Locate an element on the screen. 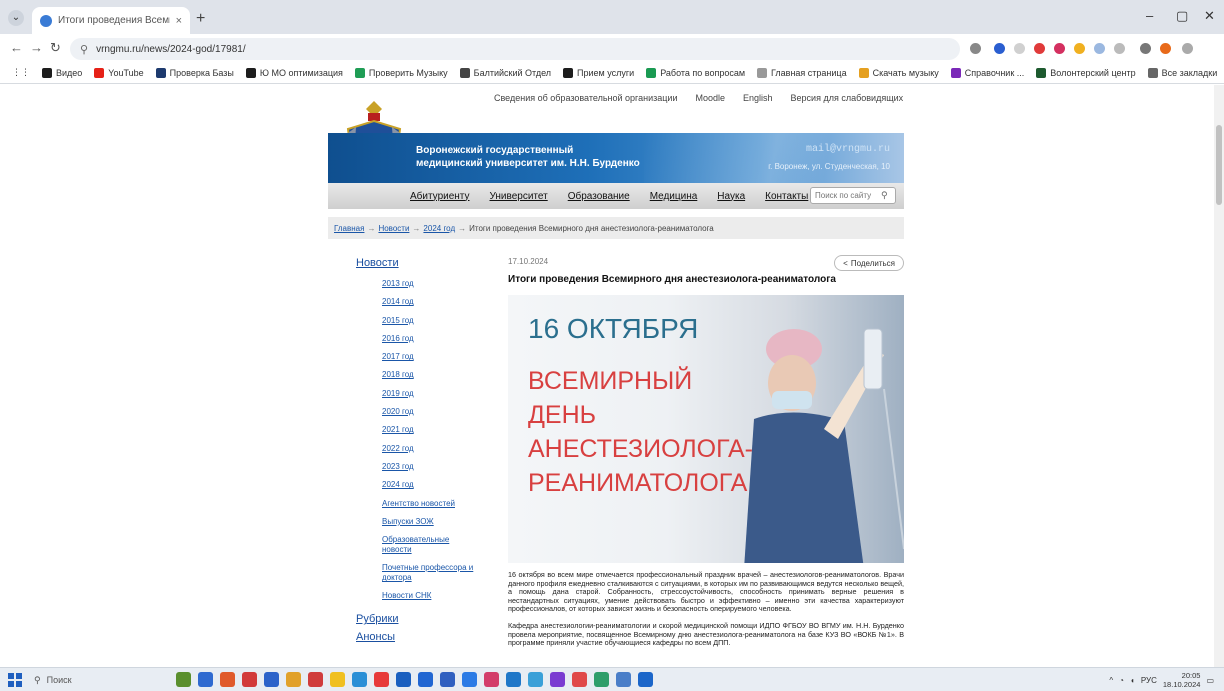  nav-link: Абитуриенту is located at coordinates (440, 196).